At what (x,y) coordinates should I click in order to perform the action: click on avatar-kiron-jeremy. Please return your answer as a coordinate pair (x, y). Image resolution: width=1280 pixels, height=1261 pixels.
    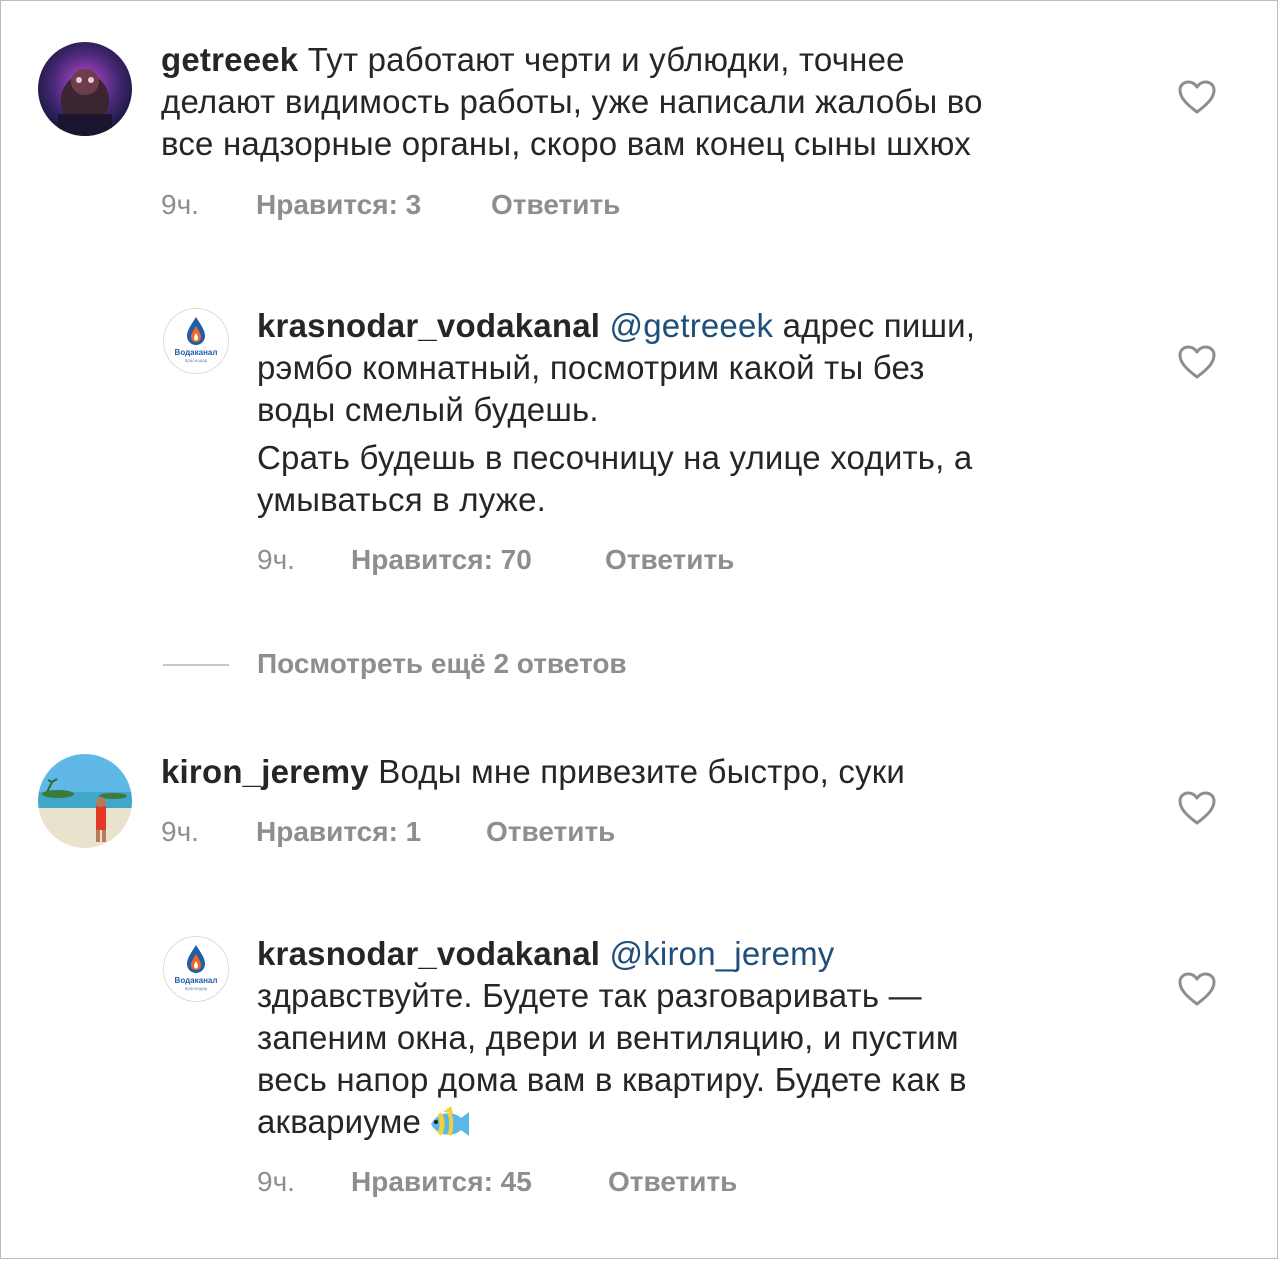
    Looking at the image, I should click on (85, 801).